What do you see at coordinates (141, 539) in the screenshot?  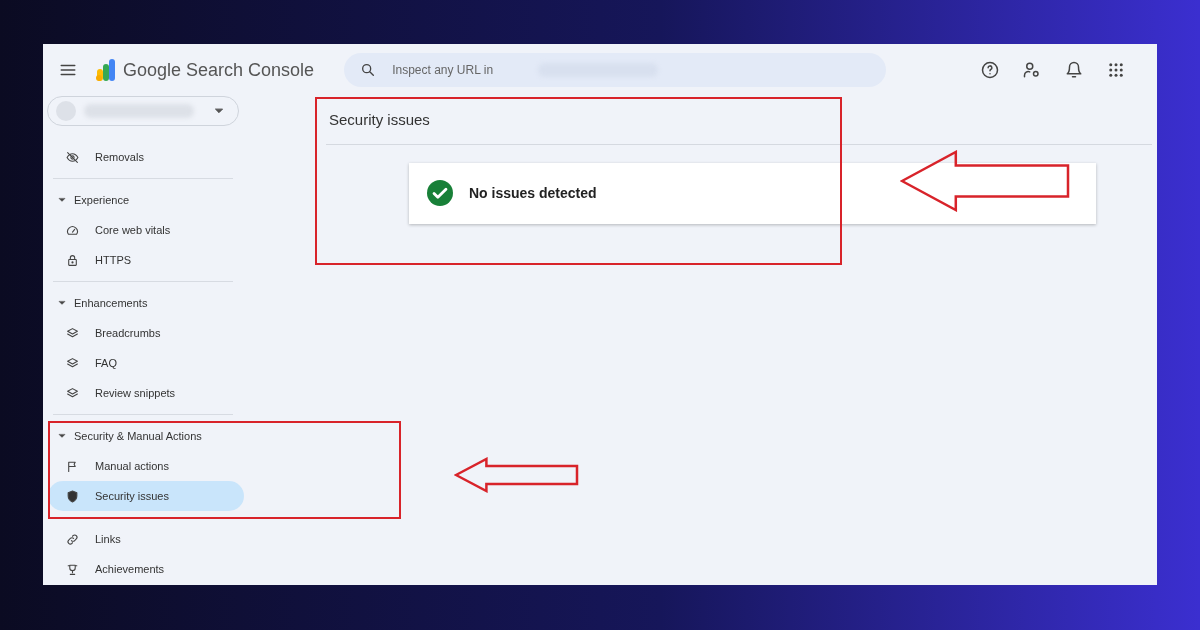 I see `sidebar-item: Links` at bounding box center [141, 539].